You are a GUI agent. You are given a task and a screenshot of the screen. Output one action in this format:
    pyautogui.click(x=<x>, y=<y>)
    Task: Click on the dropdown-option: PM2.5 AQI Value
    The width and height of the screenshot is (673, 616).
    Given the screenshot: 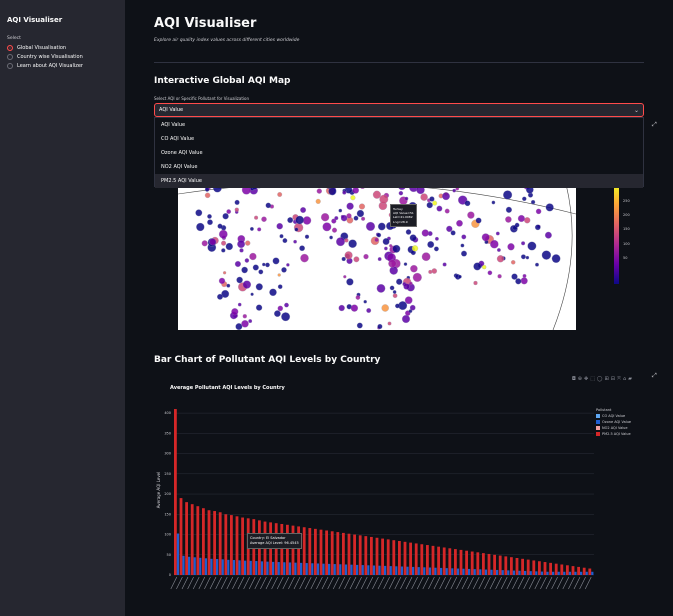 What is the action you would take?
    pyautogui.click(x=399, y=181)
    